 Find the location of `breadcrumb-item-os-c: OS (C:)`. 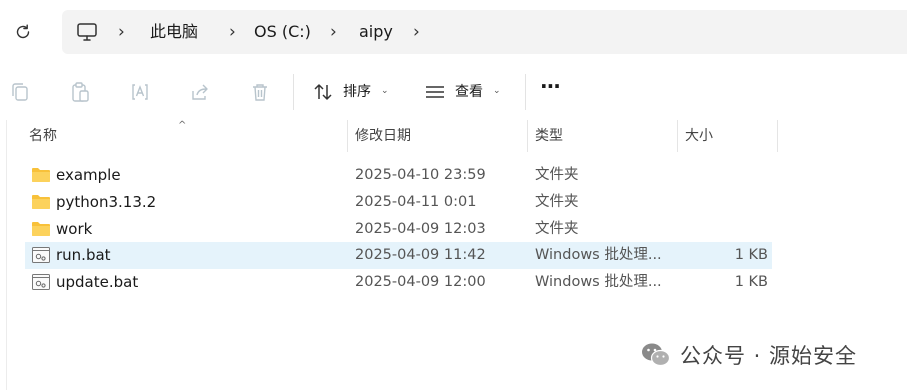

breadcrumb-item-os-c: OS (C:) is located at coordinates (282, 32).